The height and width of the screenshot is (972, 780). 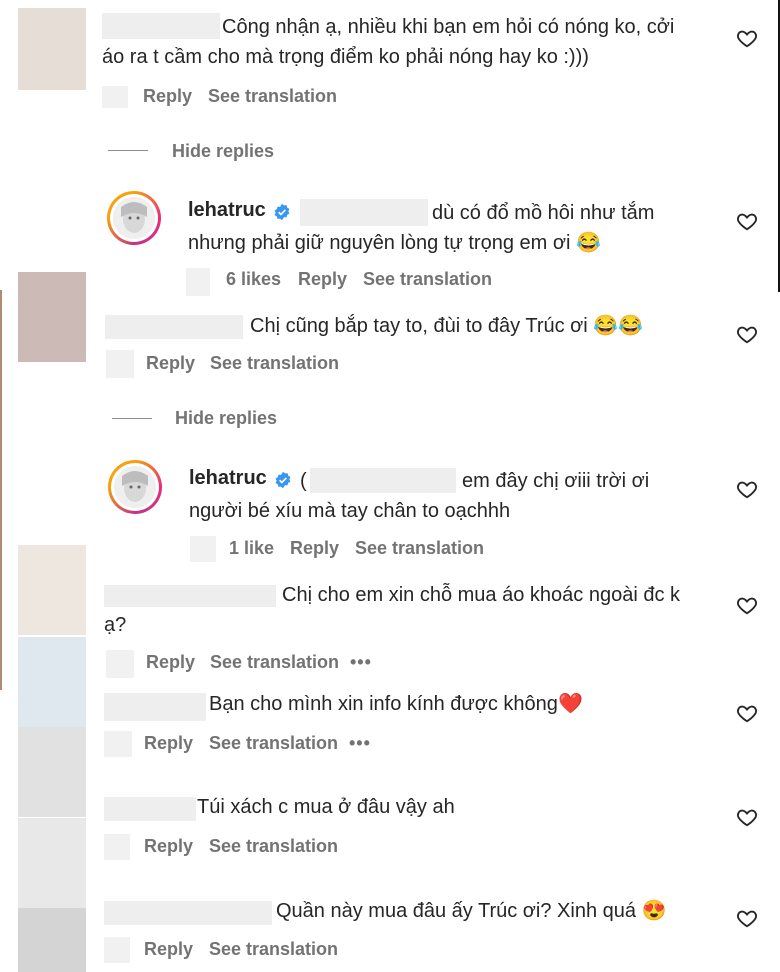 I want to click on laughing-emoji: 😂😂, so click(x=618, y=326).